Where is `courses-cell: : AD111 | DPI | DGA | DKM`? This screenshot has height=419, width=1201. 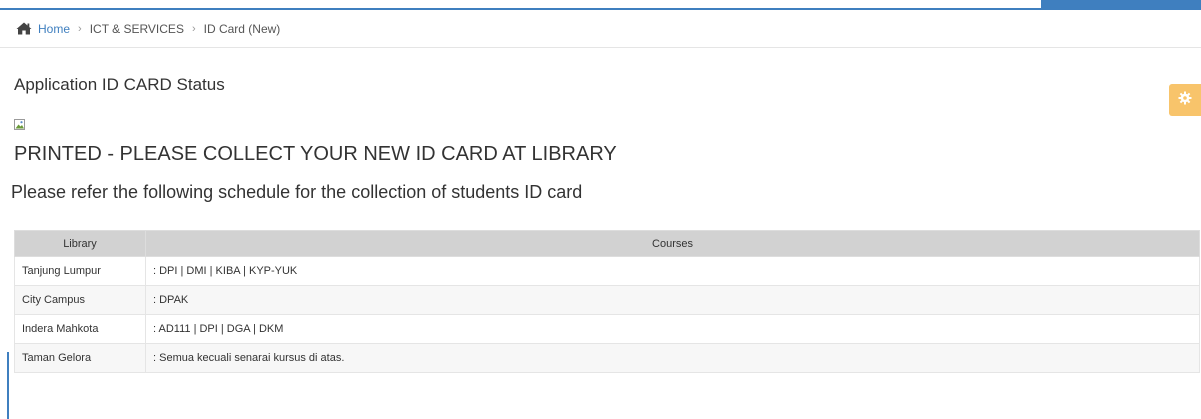 courses-cell: : AD111 | DPI | DGA | DKM is located at coordinates (672, 329).